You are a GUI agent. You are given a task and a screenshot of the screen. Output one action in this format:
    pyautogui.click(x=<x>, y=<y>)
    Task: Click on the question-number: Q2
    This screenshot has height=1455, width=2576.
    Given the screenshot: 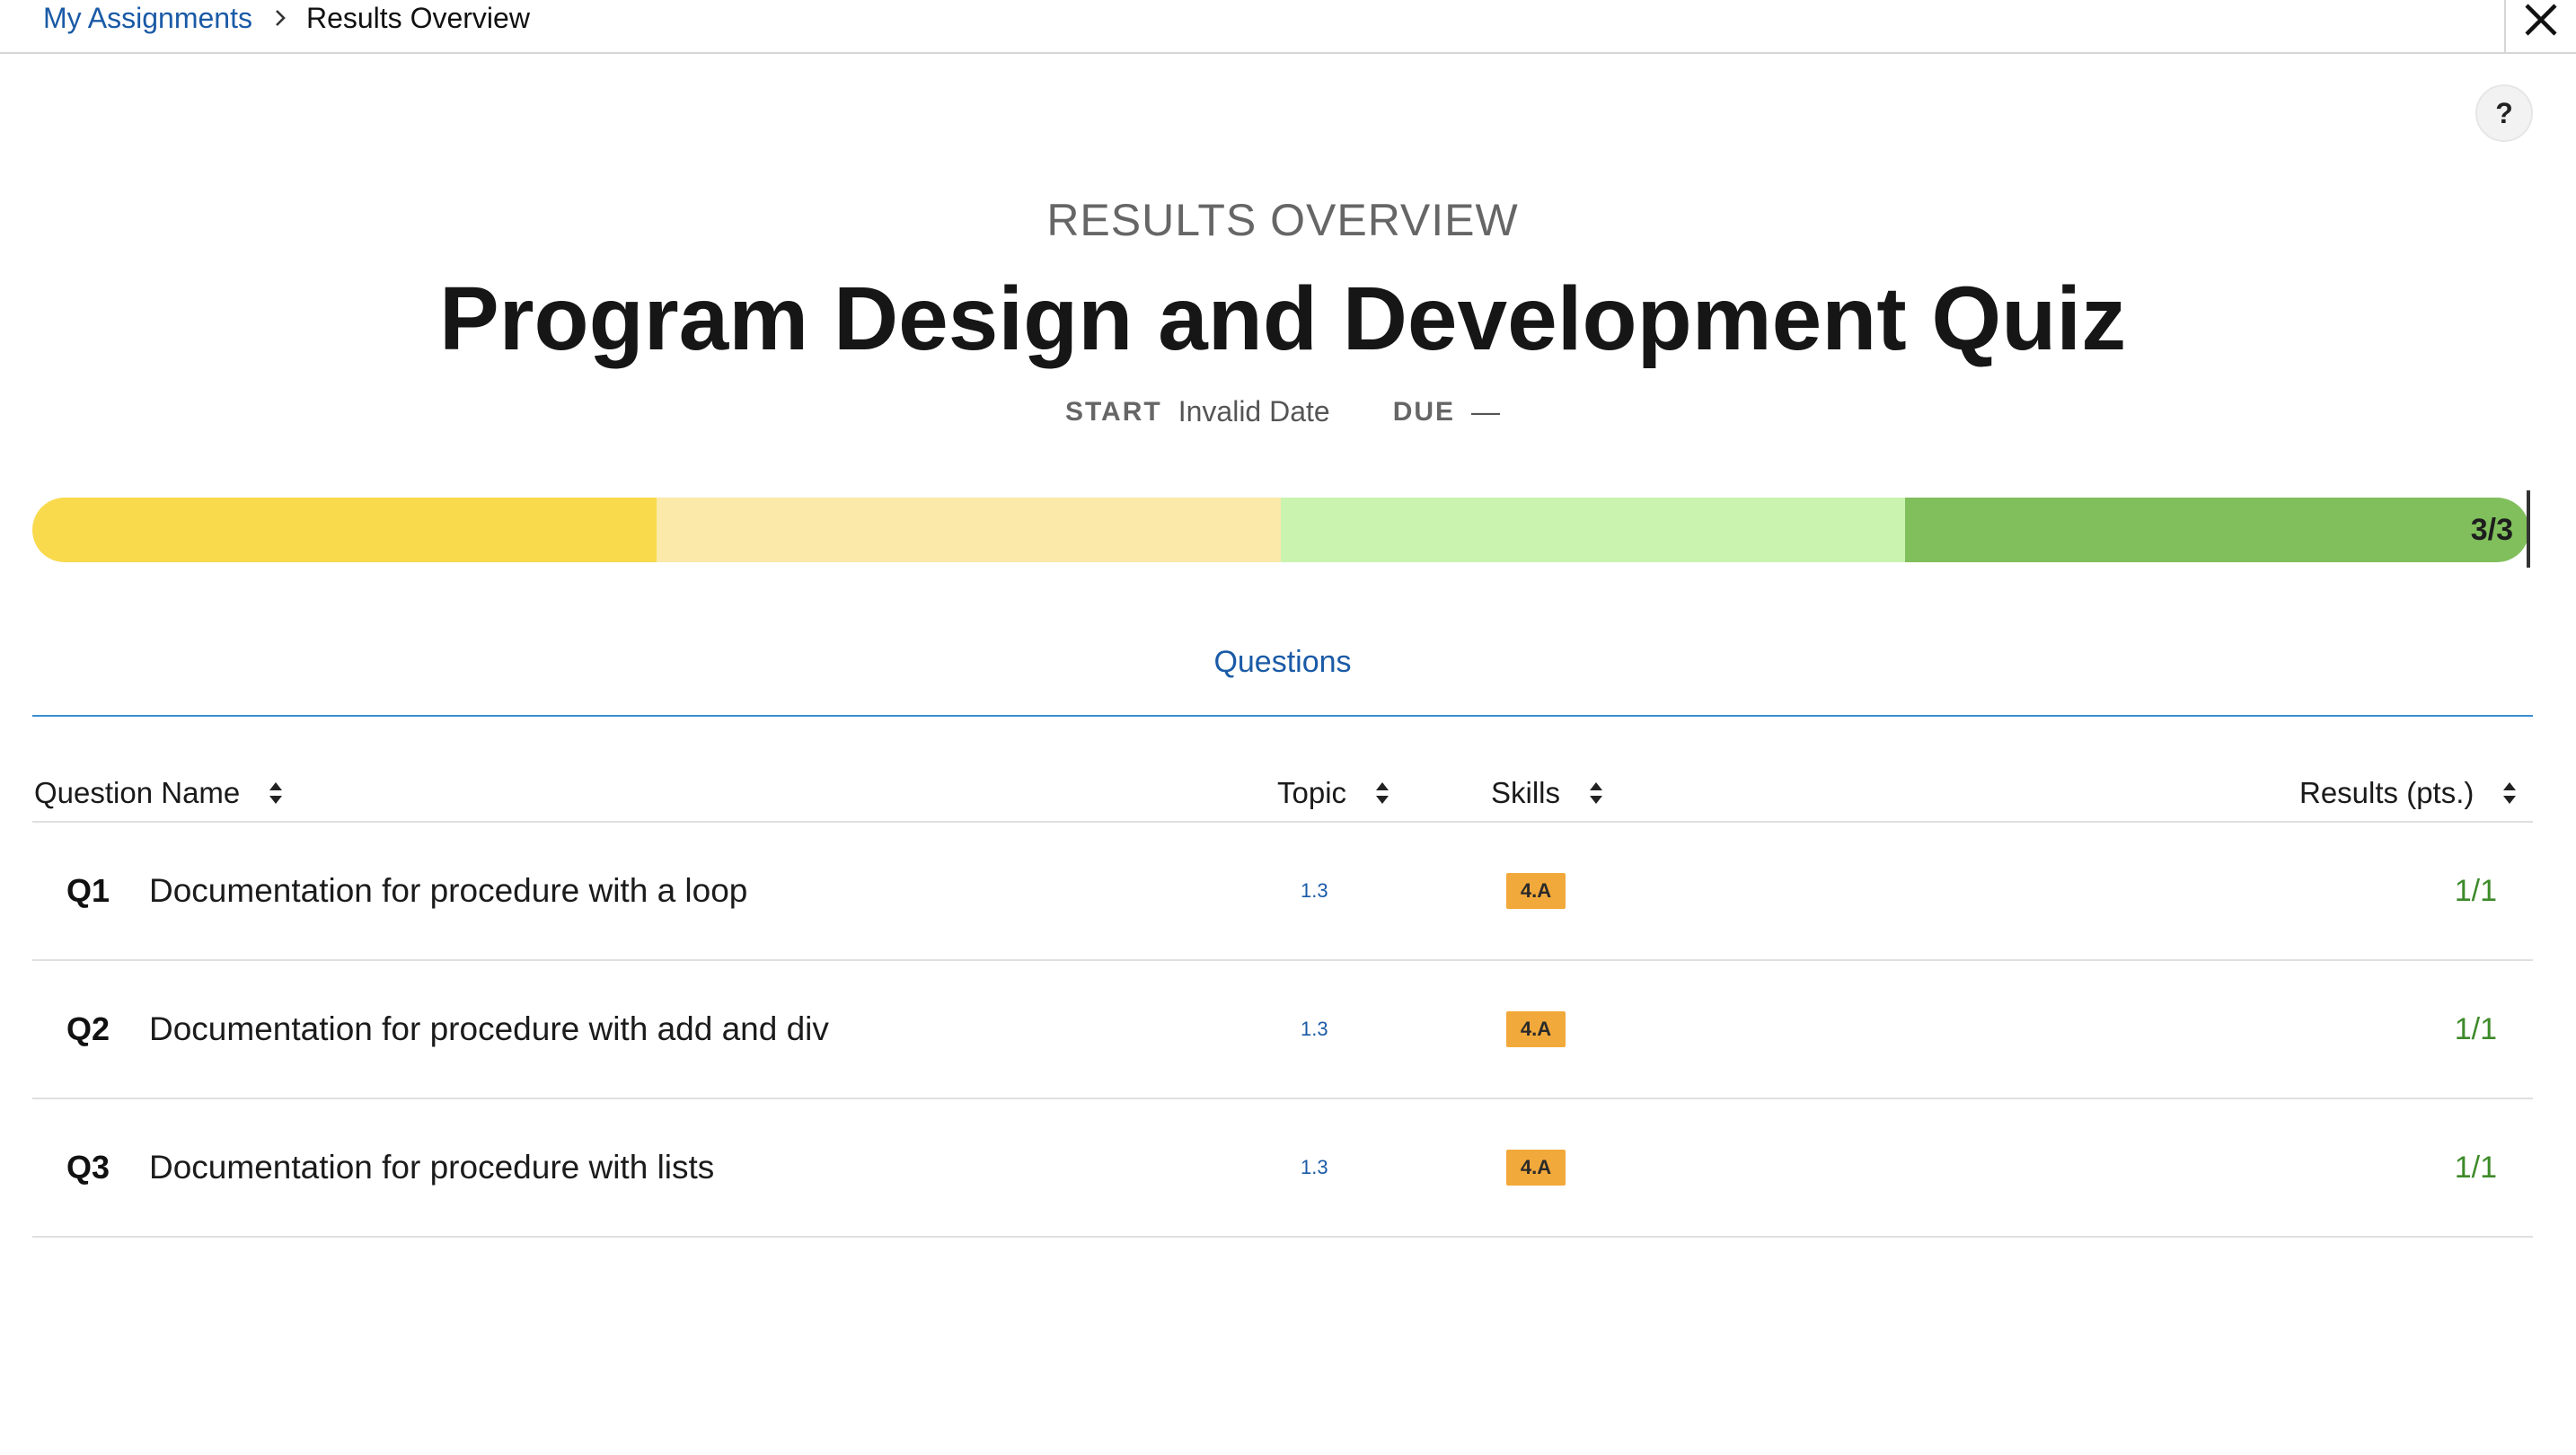 What is the action you would take?
    pyautogui.click(x=88, y=1028)
    